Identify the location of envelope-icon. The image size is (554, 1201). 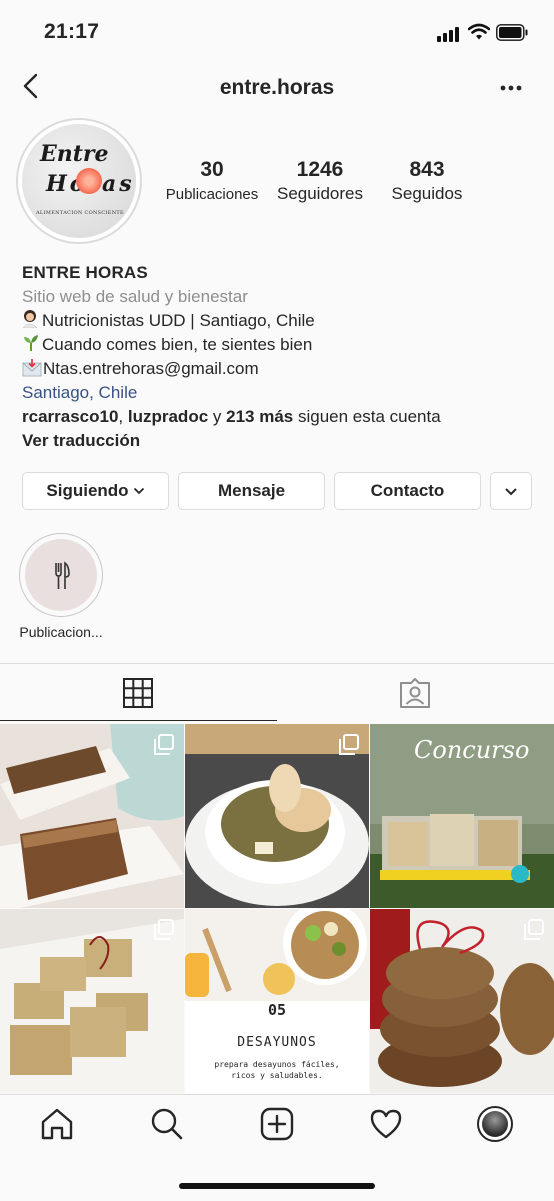
(32, 368).